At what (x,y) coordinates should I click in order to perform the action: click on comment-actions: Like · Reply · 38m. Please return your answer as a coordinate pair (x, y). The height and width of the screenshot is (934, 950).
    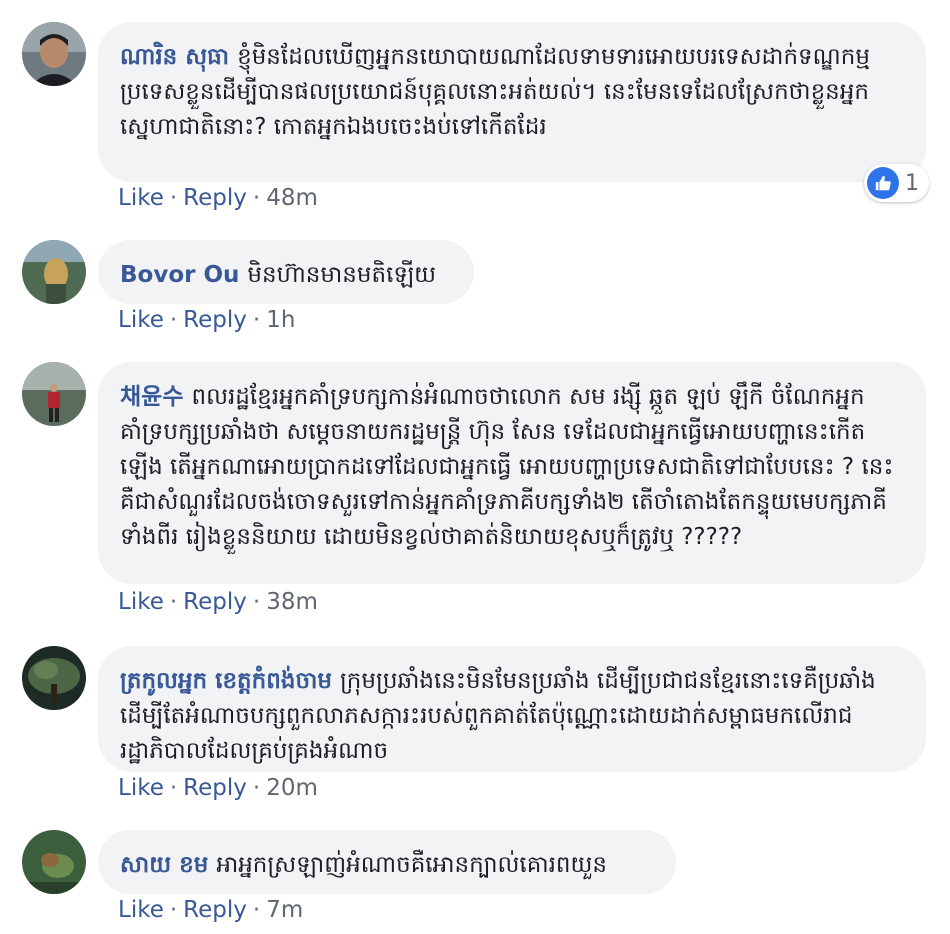
    Looking at the image, I should click on (218, 602).